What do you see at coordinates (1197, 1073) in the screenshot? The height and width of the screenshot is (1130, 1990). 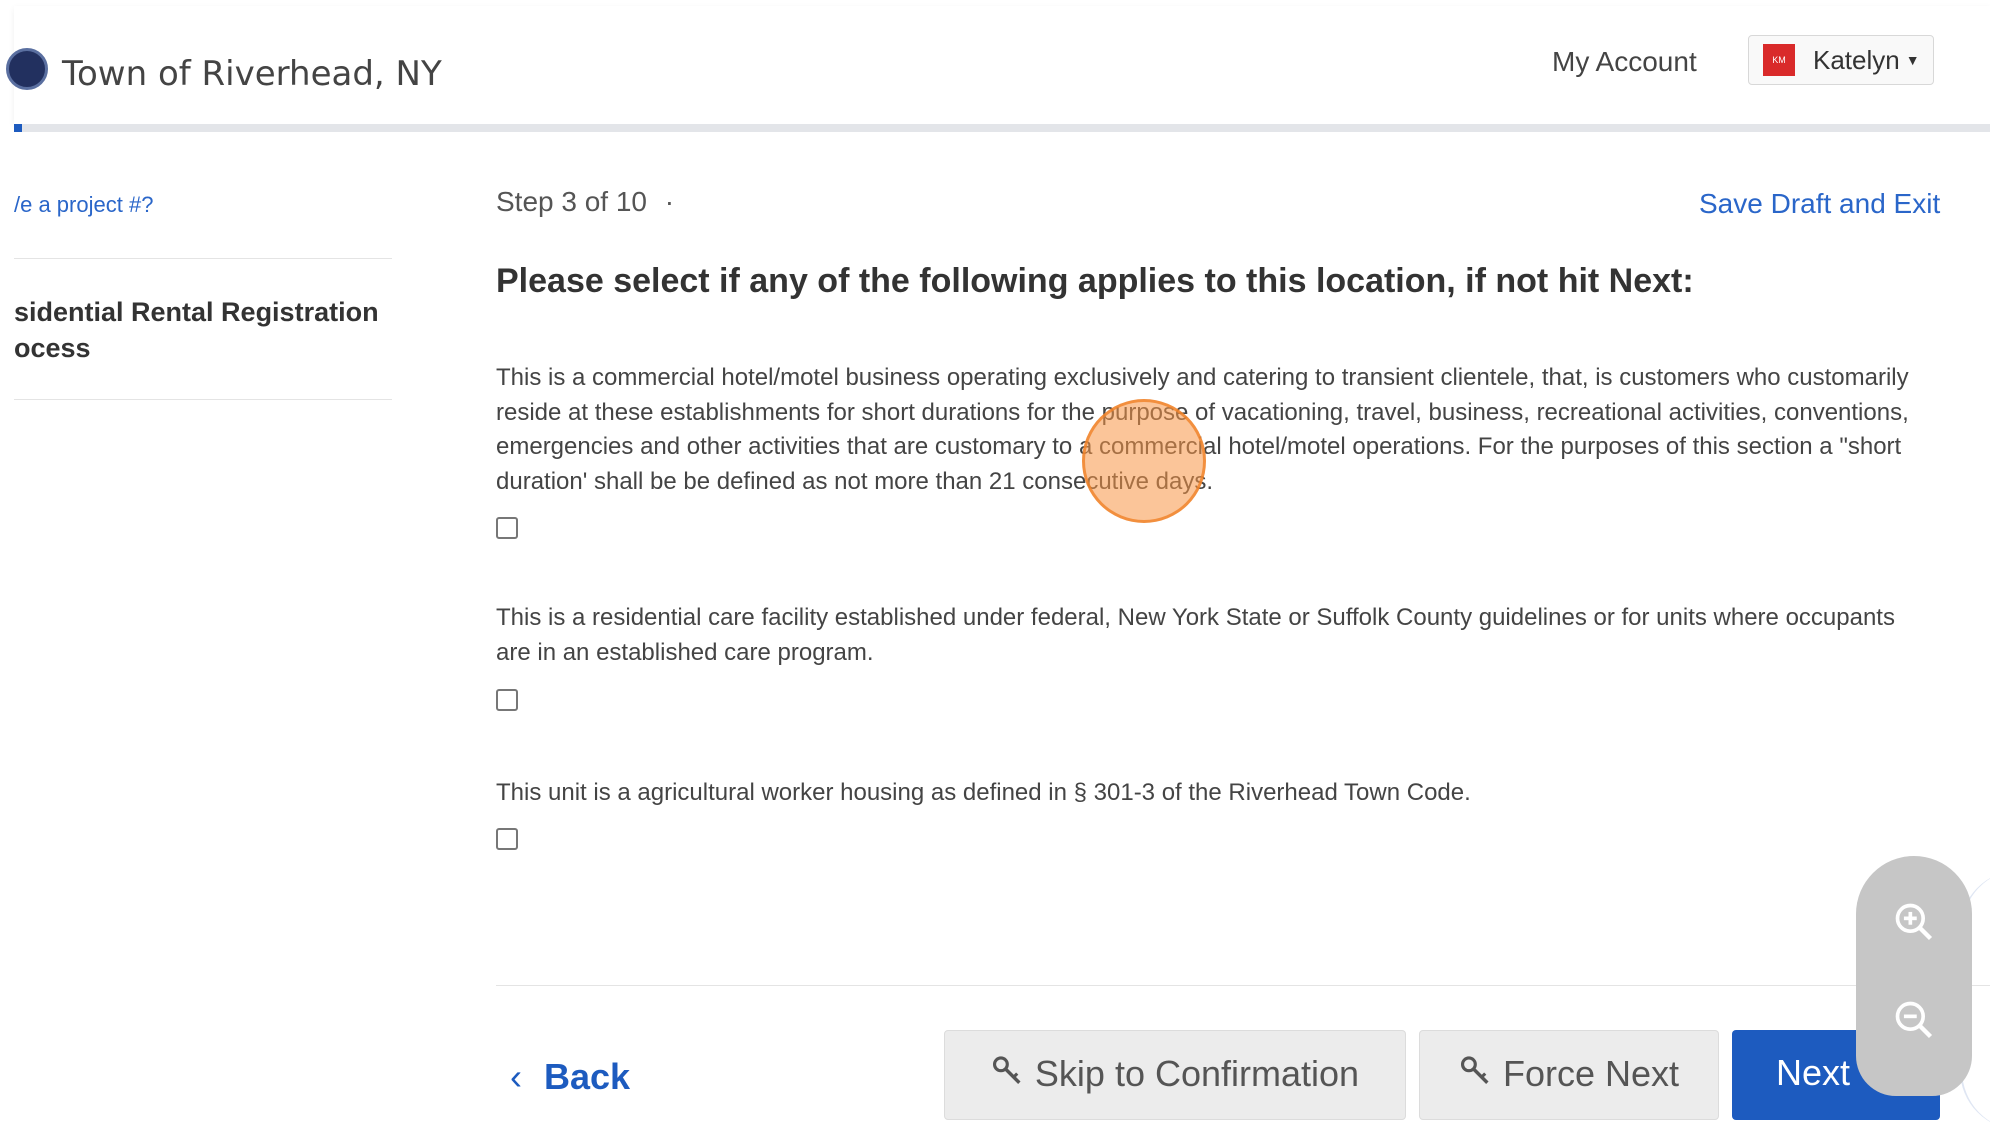 I see `skip-label: Skip to Confirmation` at bounding box center [1197, 1073].